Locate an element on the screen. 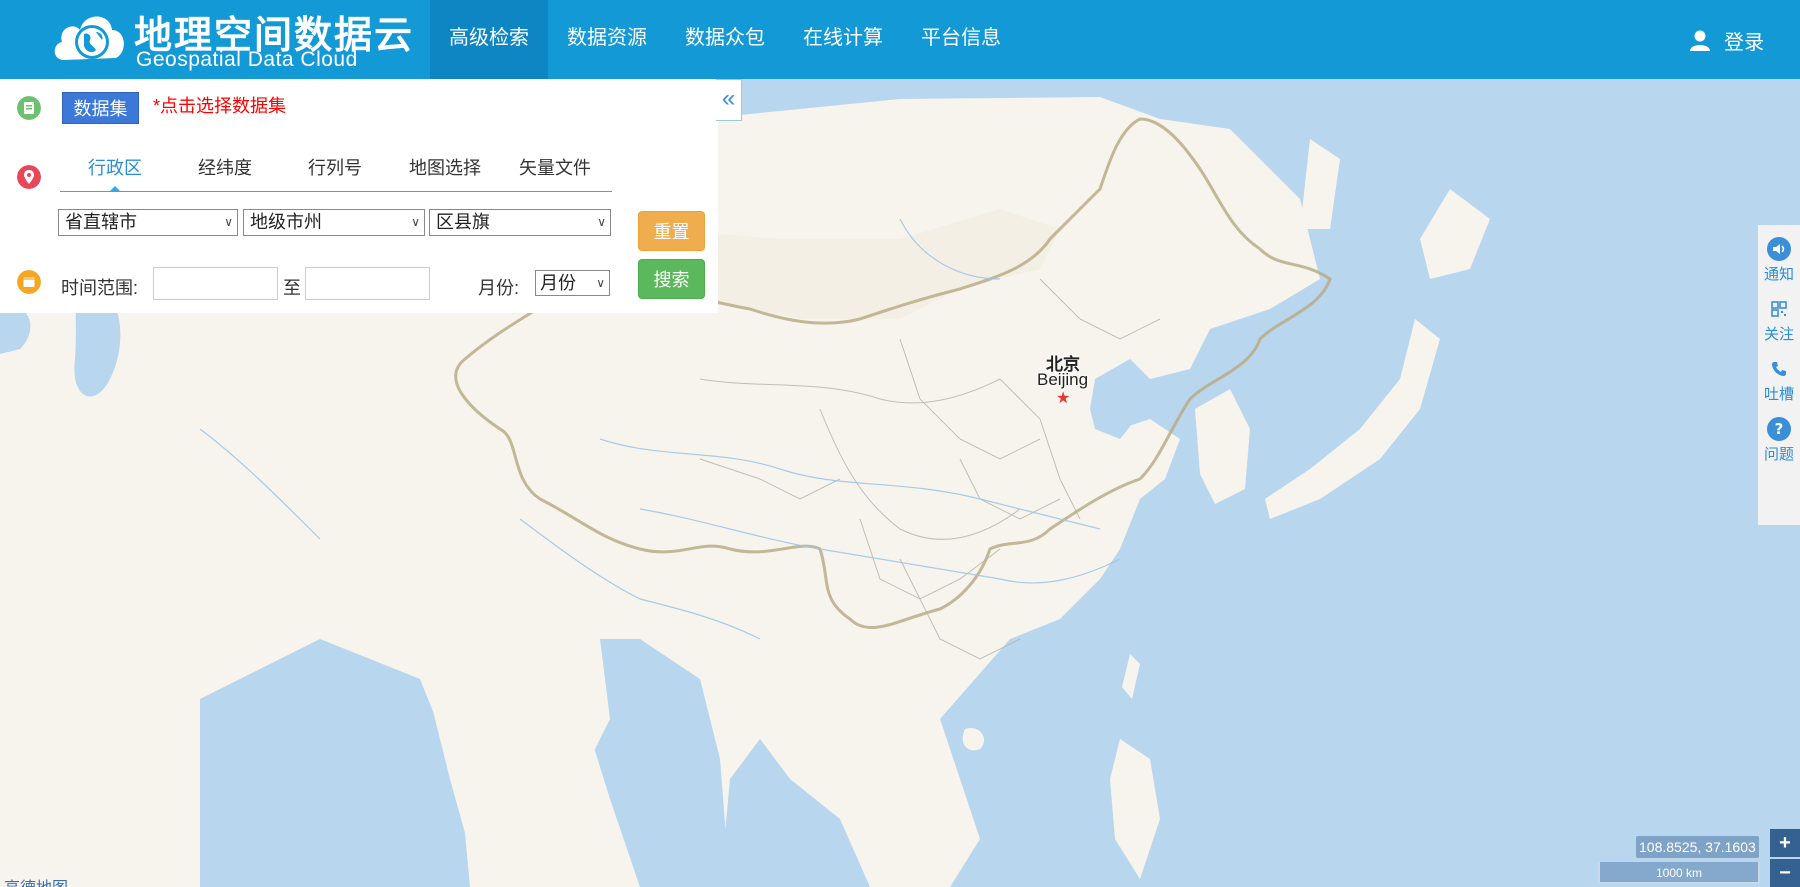 This screenshot has height=887, width=1800. user-icon is located at coordinates (1700, 40).